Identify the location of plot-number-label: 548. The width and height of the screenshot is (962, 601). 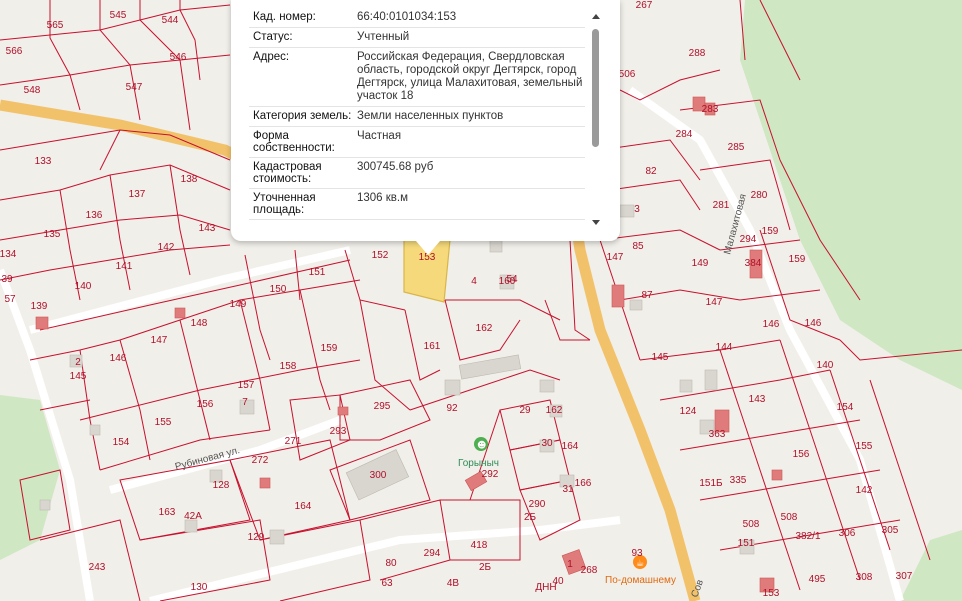
(32, 90).